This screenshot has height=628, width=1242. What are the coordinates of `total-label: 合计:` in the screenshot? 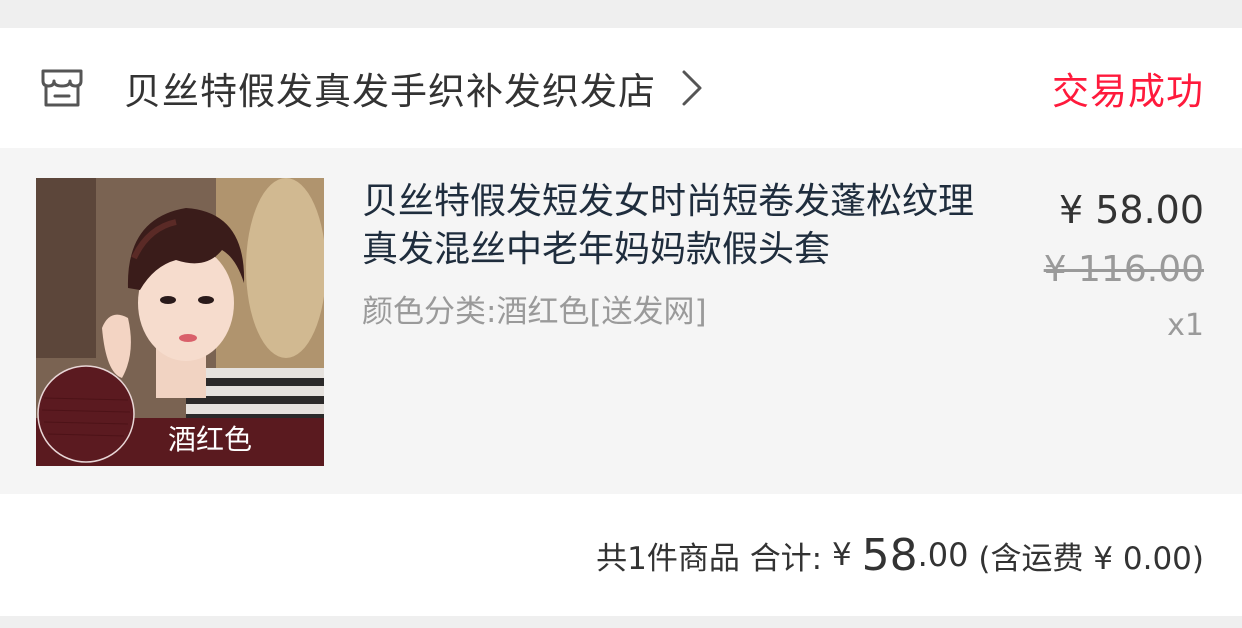 It's located at (786, 558).